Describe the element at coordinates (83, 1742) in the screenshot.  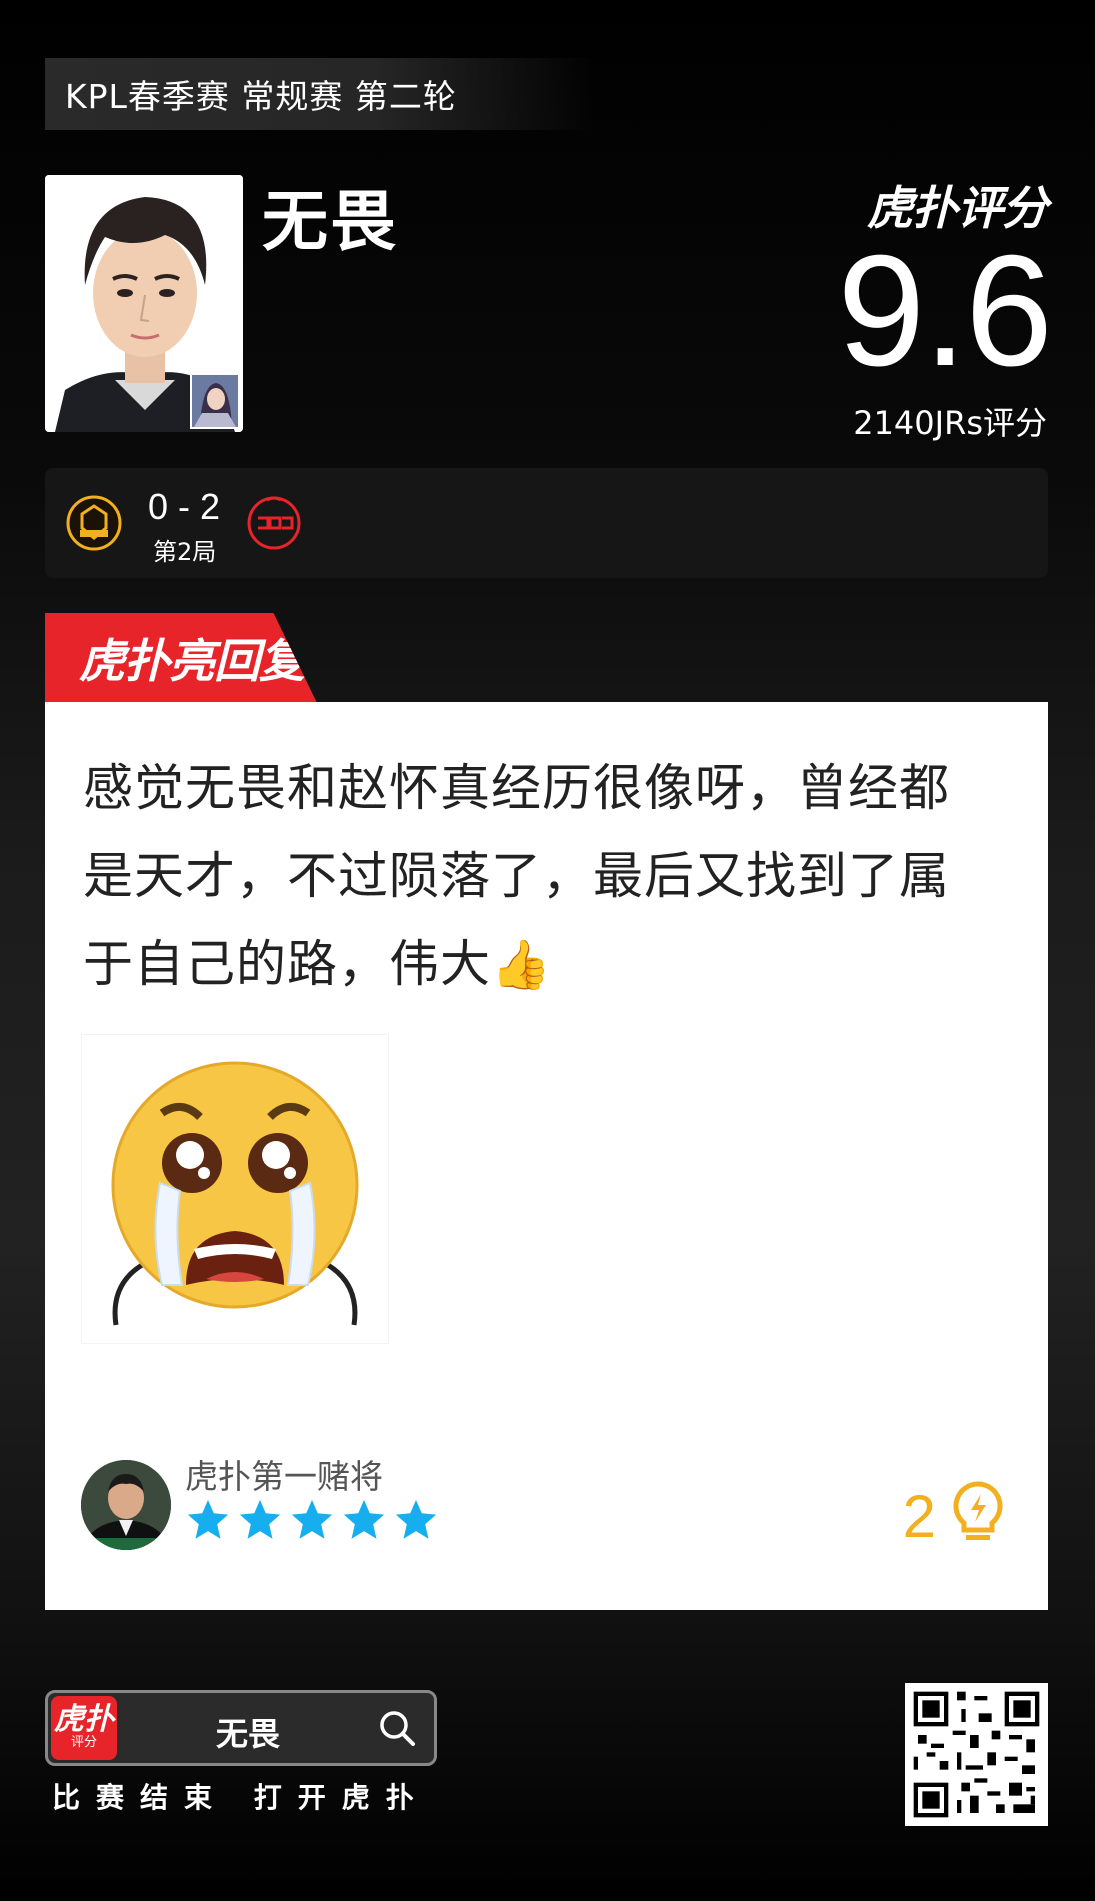
I see `app-icon-sublabel: 评分` at that location.